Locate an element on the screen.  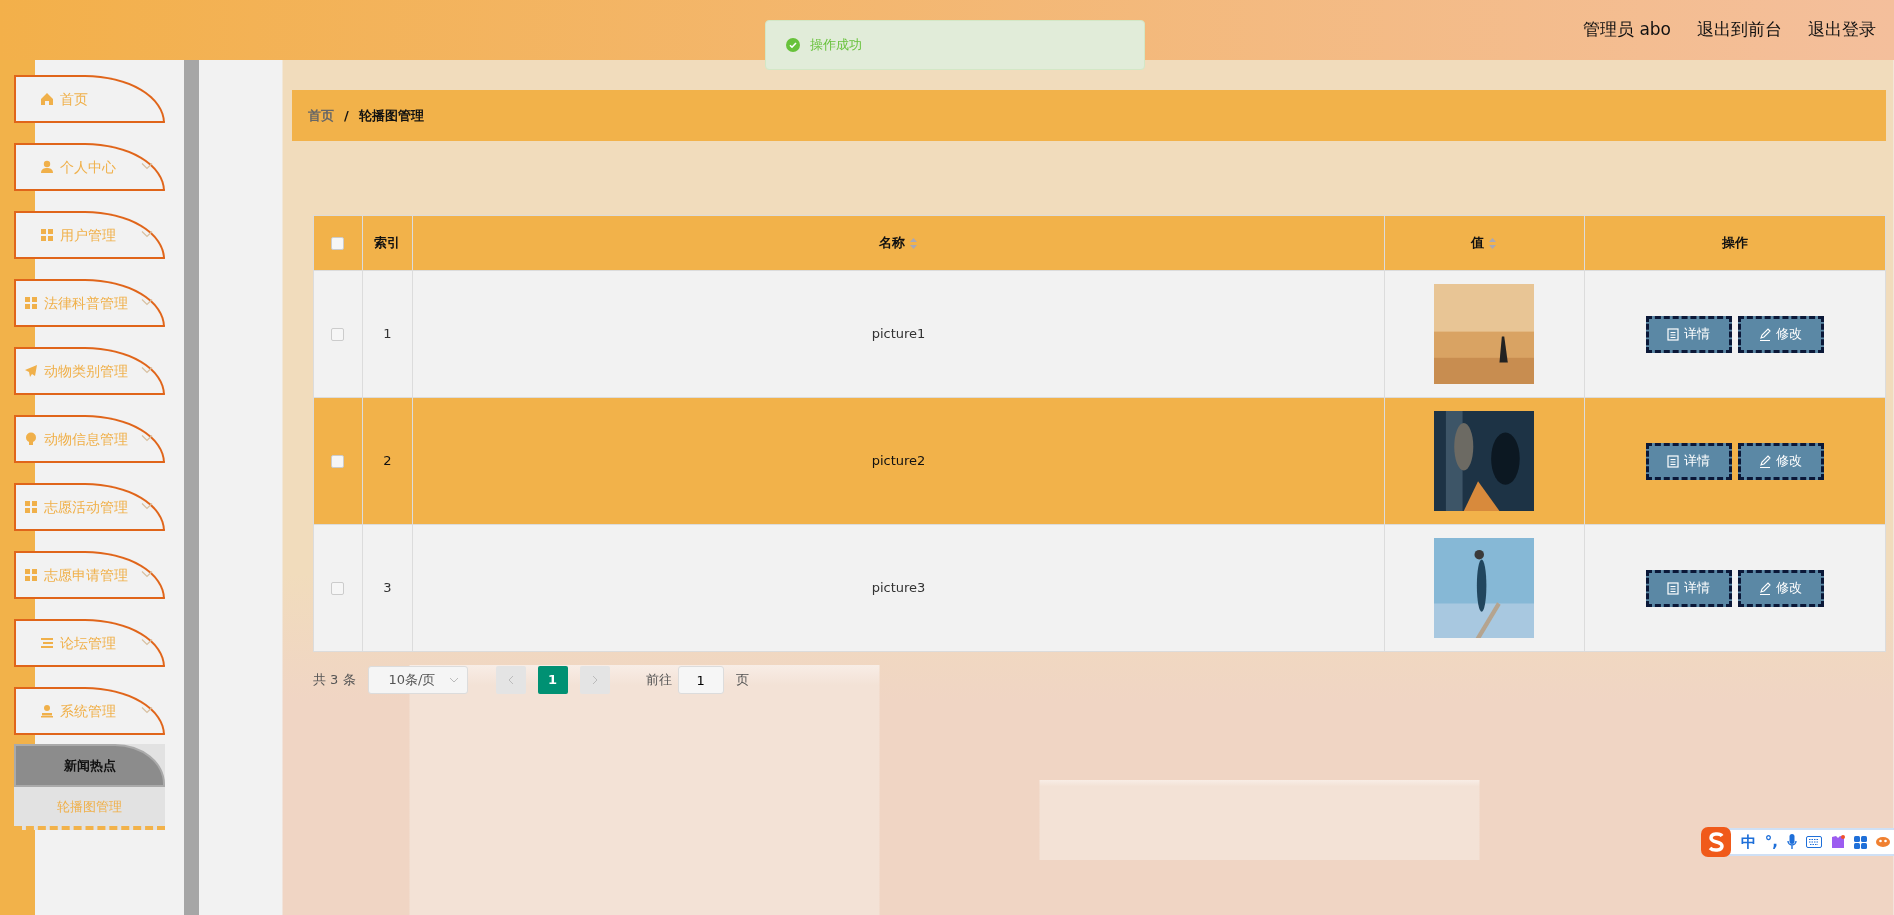
header-link: 退出到前台 is located at coordinates (1739, 30).